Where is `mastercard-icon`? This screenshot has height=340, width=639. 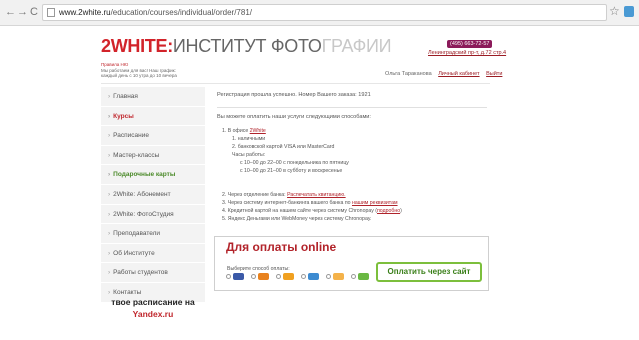 mastercard-icon is located at coordinates (263, 276).